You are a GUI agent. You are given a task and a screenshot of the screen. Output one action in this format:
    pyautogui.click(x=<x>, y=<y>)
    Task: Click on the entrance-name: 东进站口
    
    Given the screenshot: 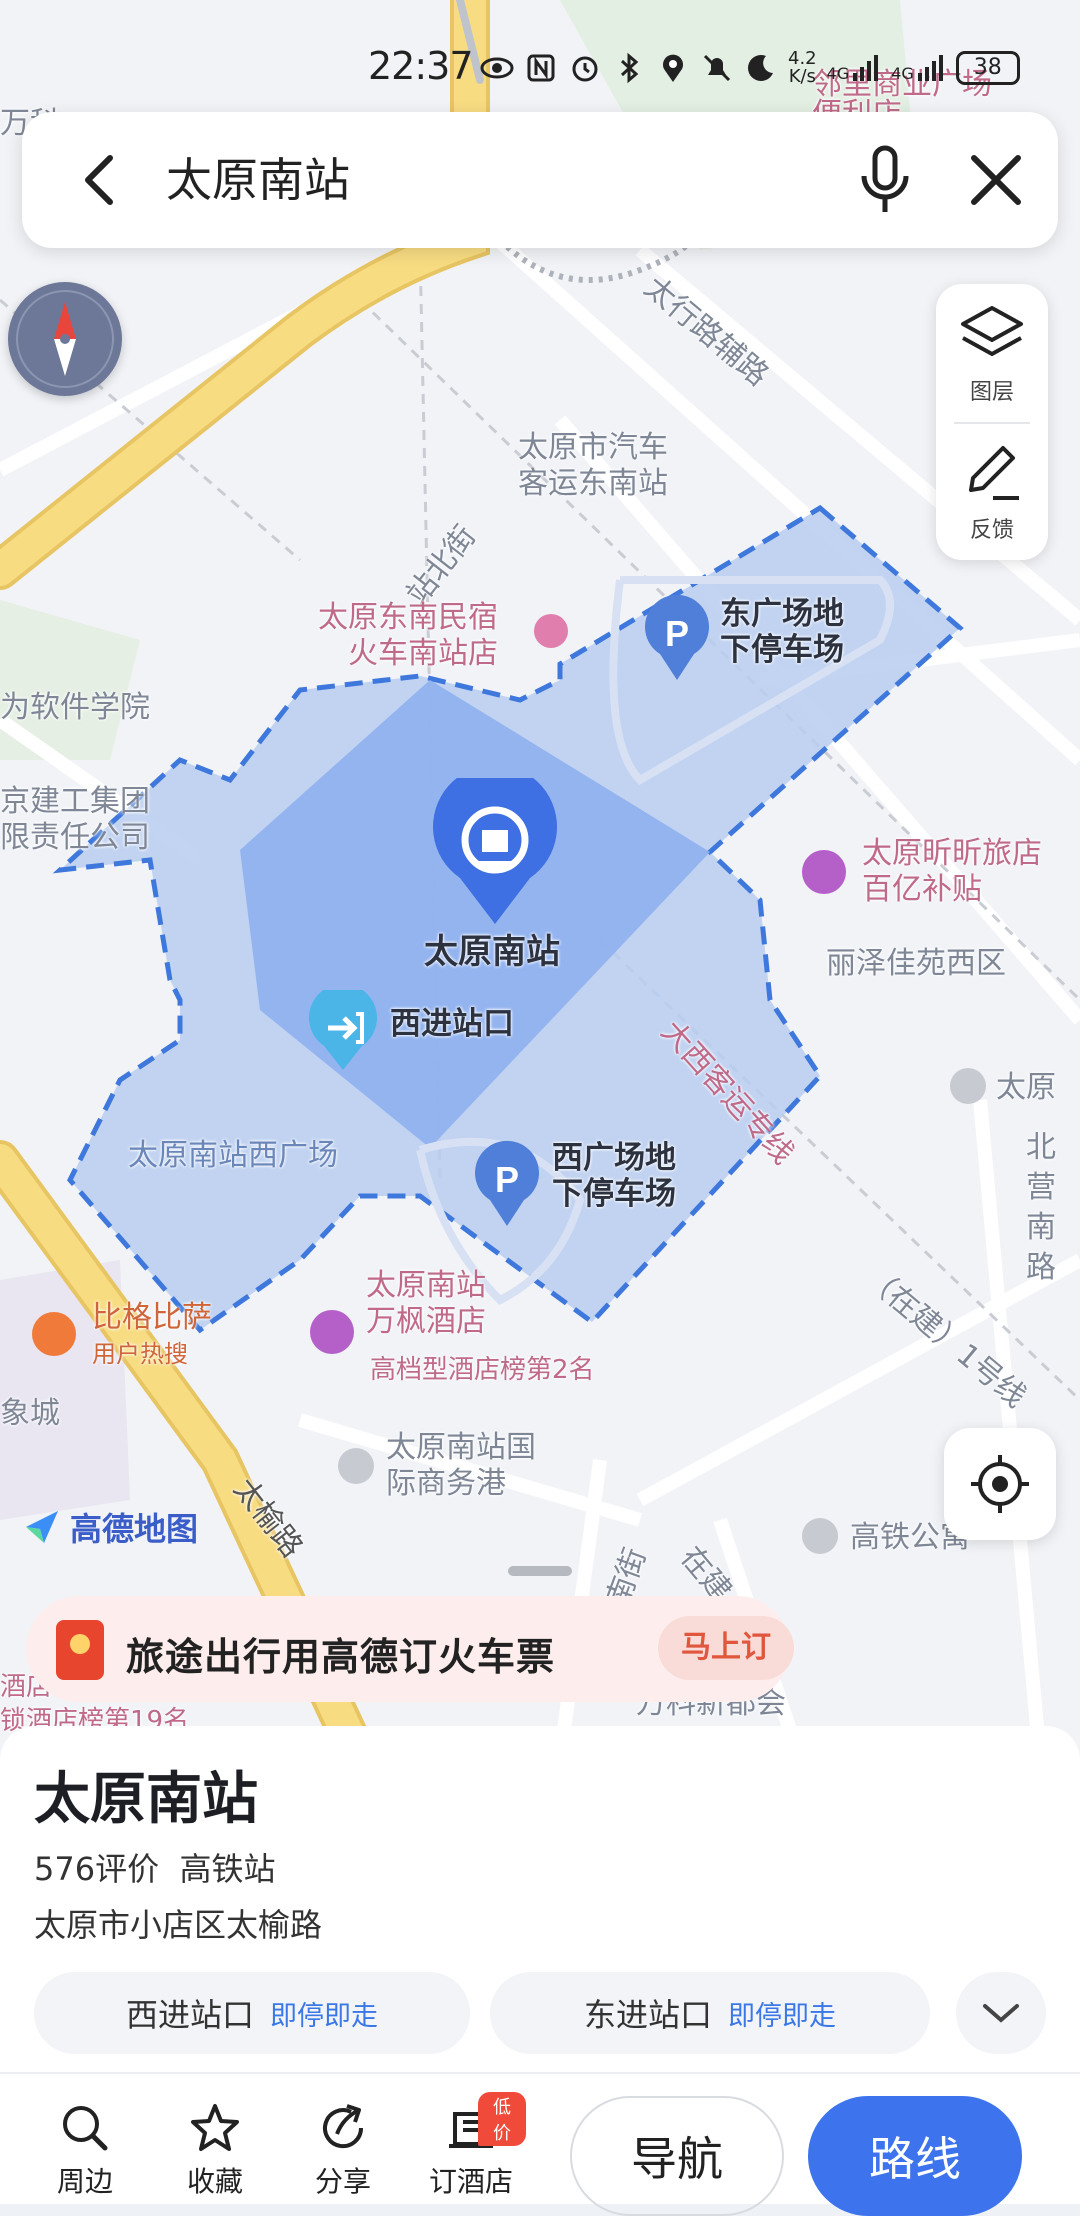 What is the action you would take?
    pyautogui.click(x=647, y=2015)
    